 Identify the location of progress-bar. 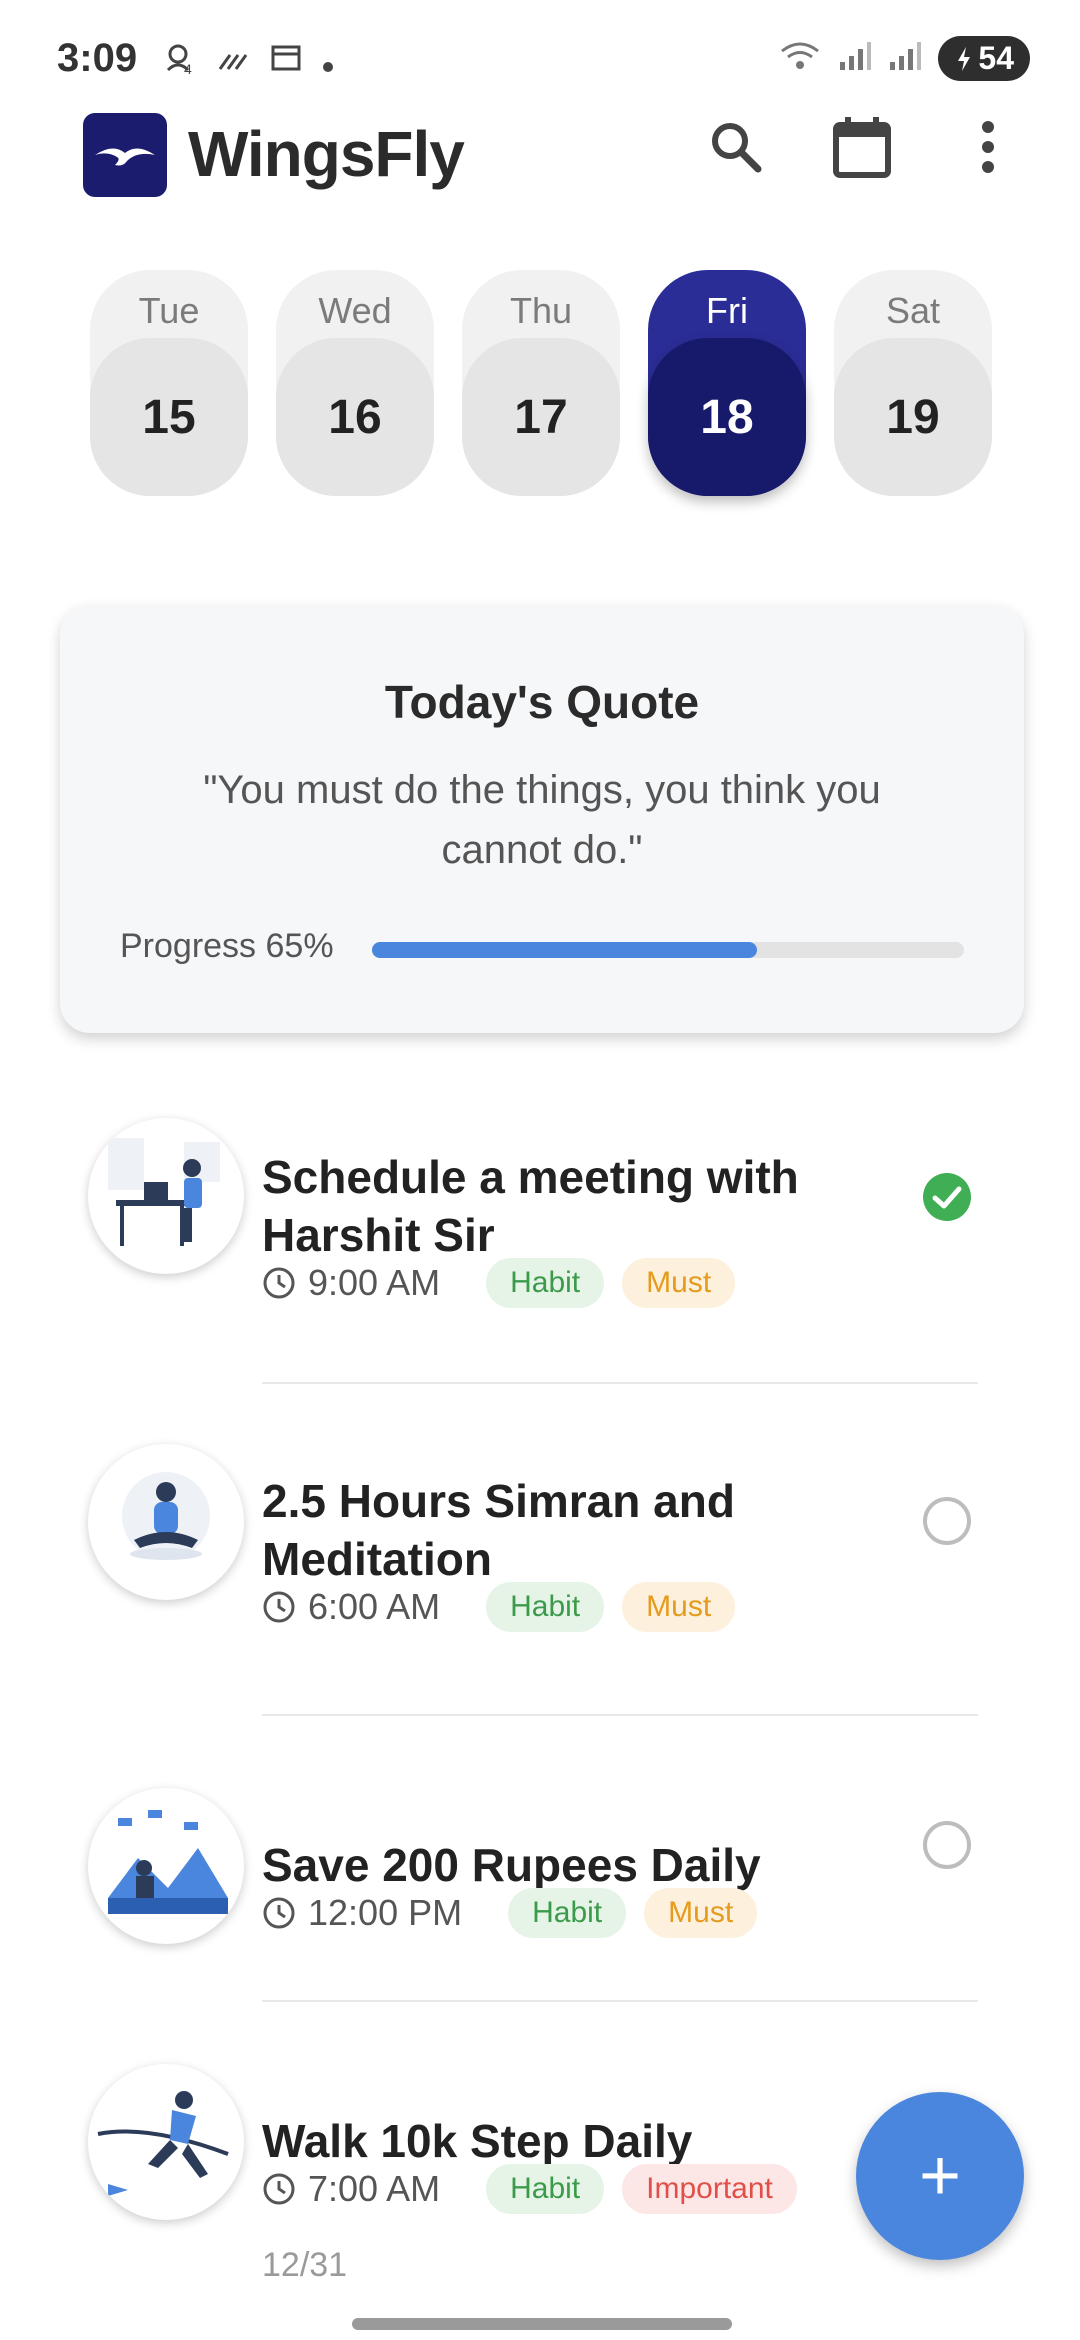
(668, 950).